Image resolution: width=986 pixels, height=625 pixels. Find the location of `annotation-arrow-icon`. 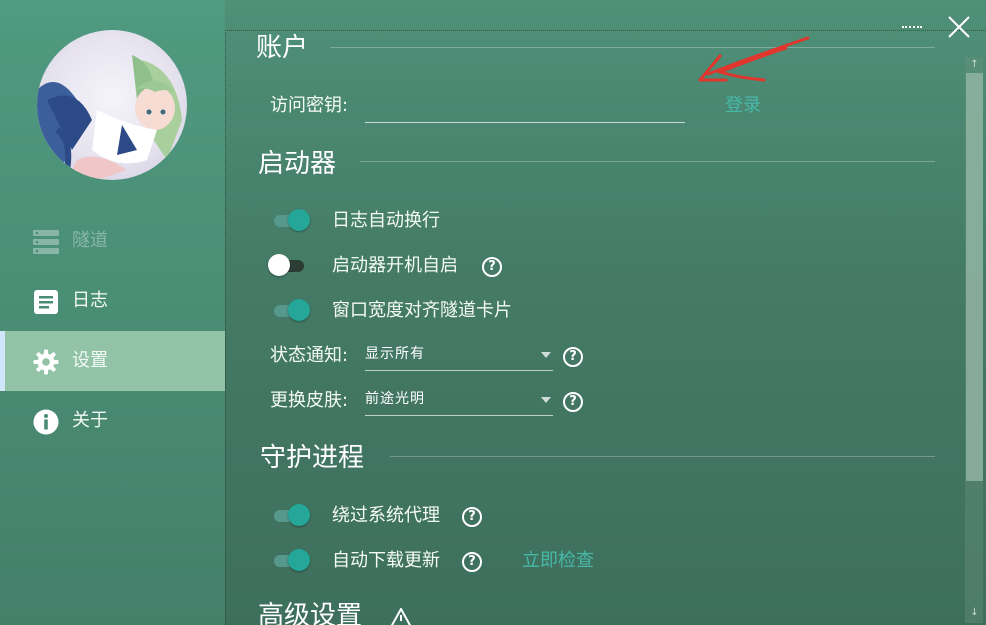

annotation-arrow-icon is located at coordinates (754, 59).